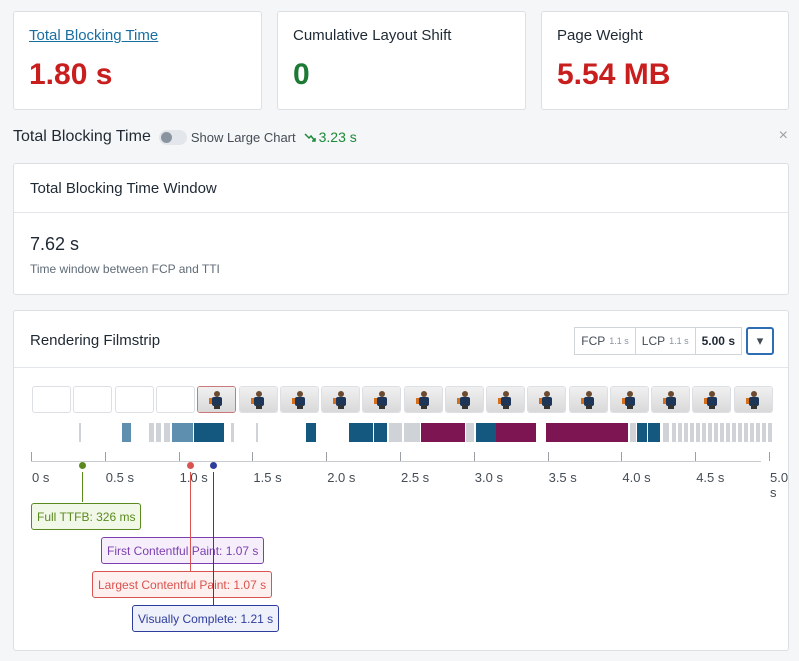 The width and height of the screenshot is (799, 661). What do you see at coordinates (337, 137) in the screenshot?
I see `trend-value: 3.23 s` at bounding box center [337, 137].